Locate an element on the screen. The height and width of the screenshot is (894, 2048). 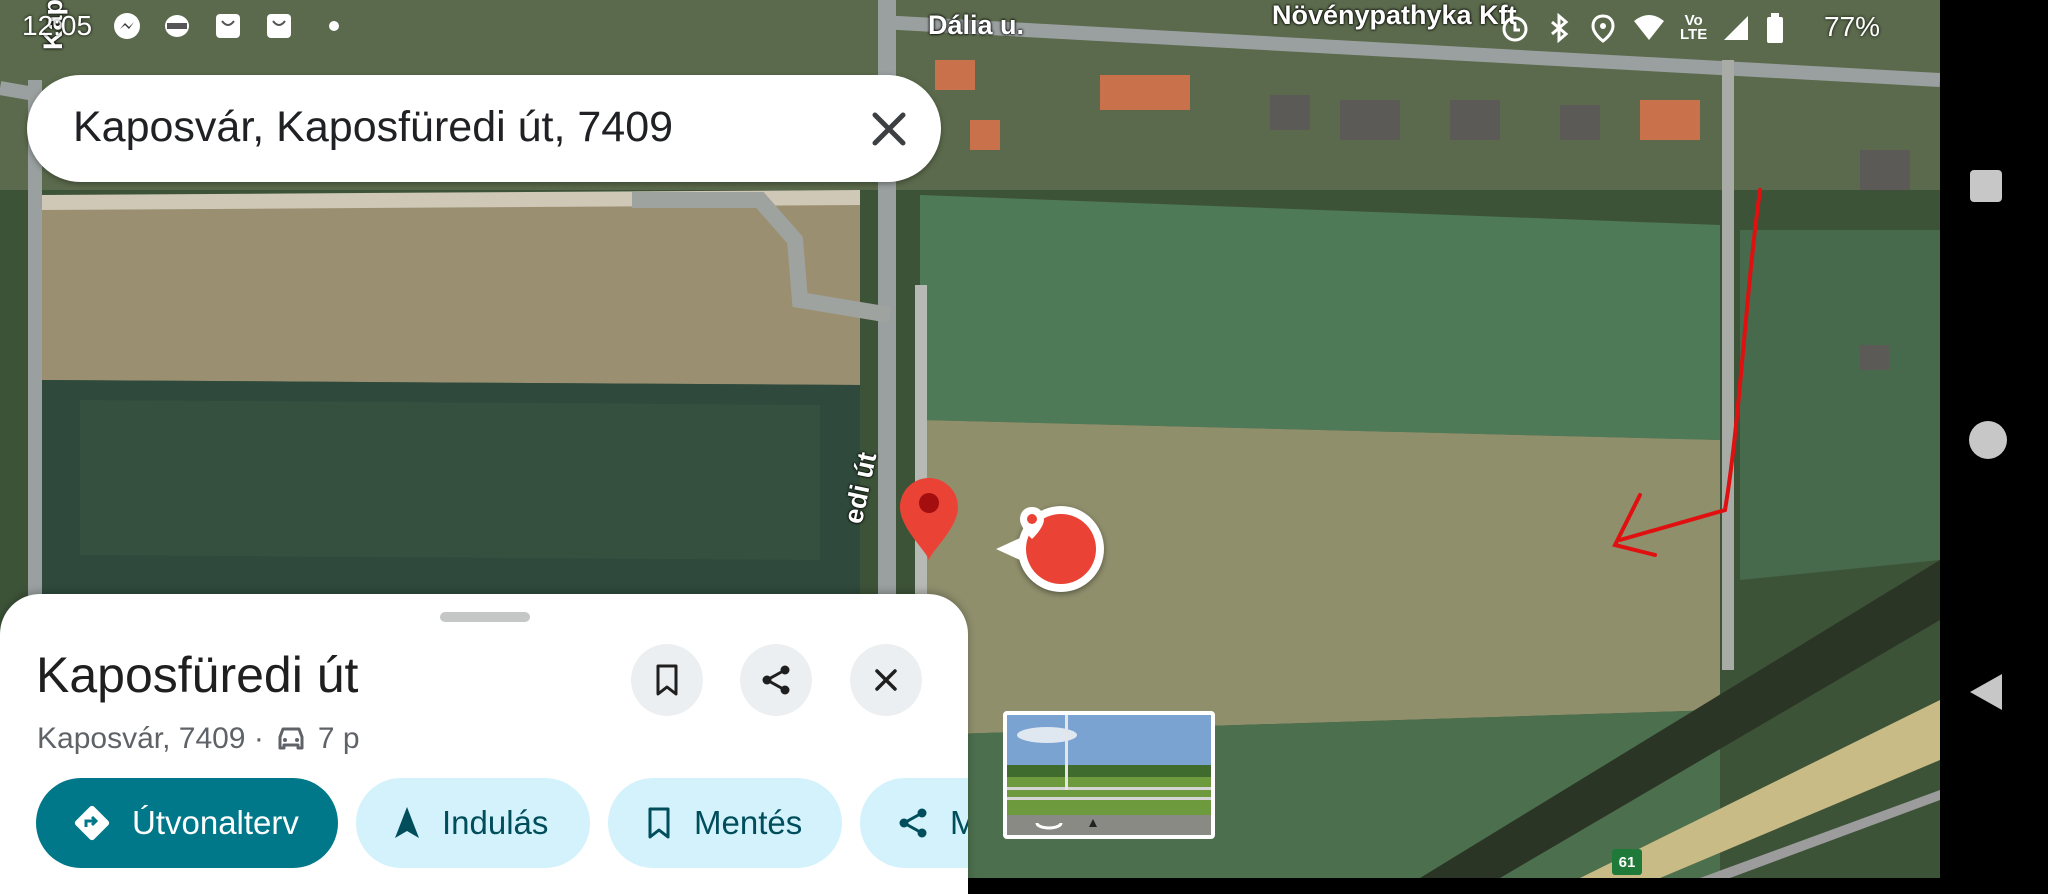
place-city: Kaposvár, 7409 · is located at coordinates (150, 738).